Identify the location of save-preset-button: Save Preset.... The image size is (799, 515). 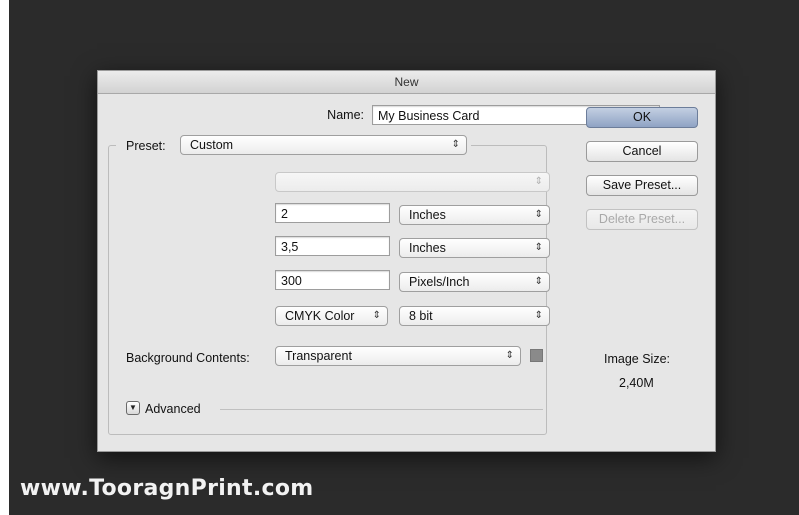
(642, 185).